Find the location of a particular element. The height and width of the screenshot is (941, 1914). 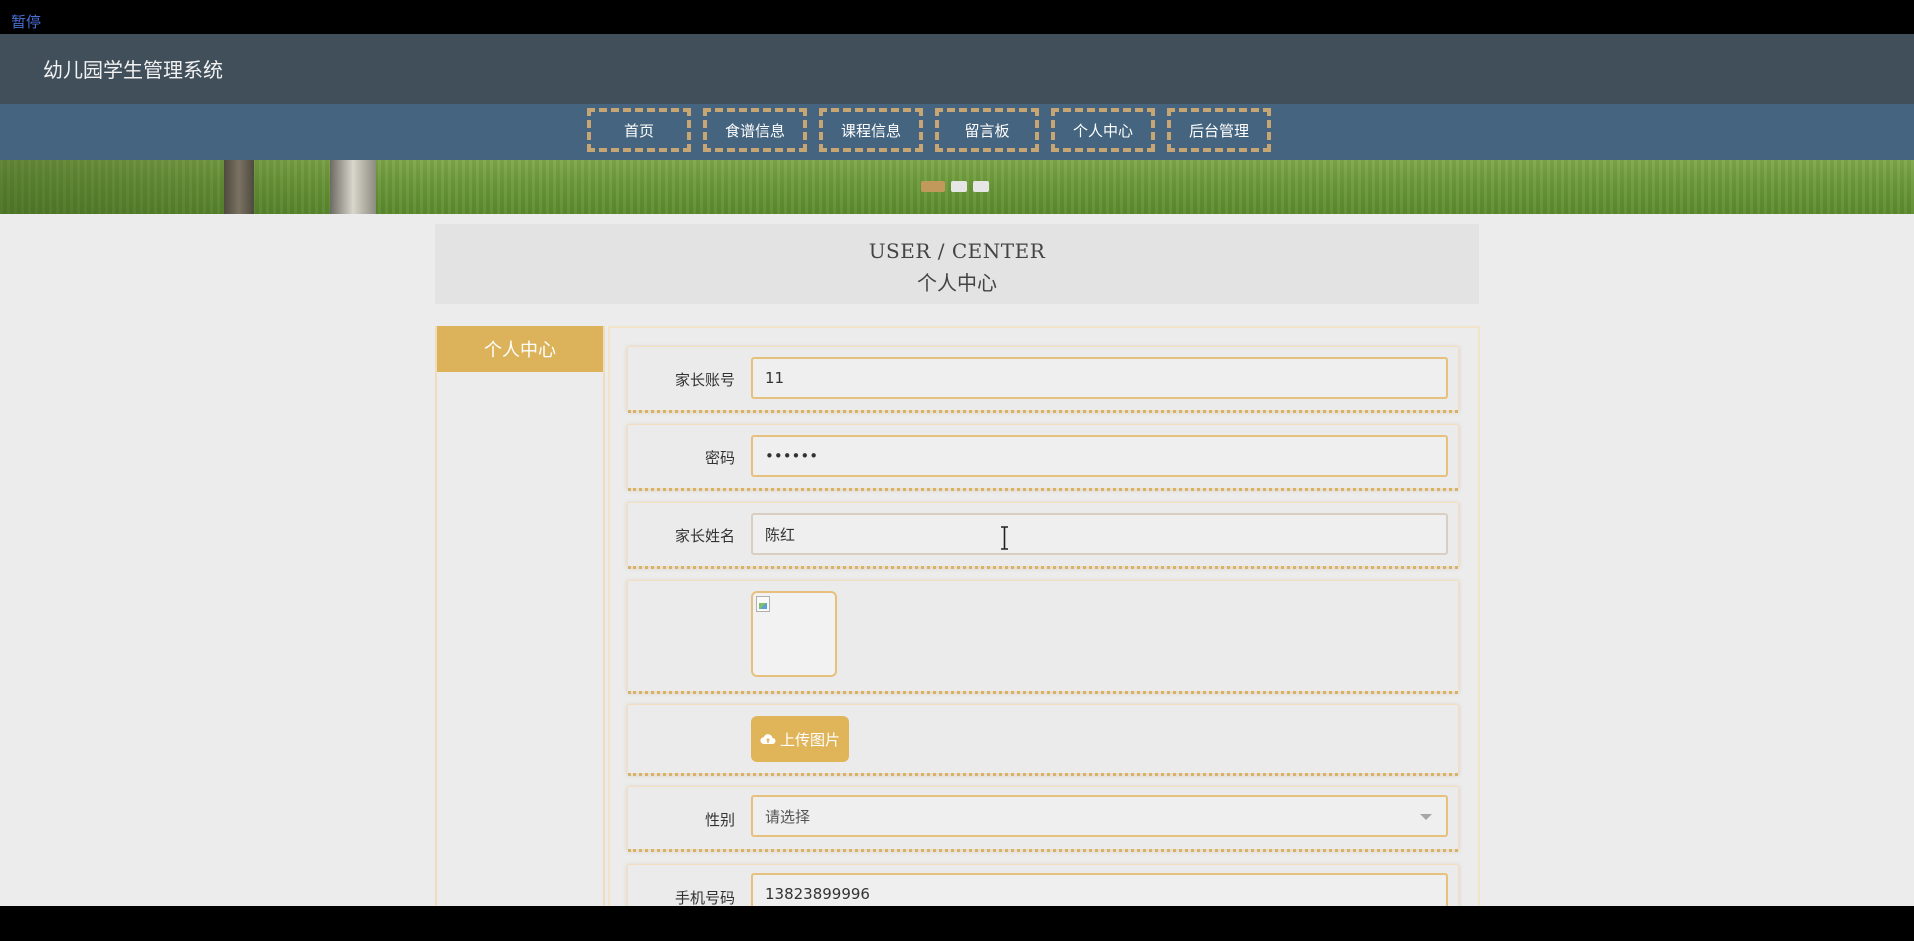

form-row-parent-name: 家长姓名 is located at coordinates (1043, 535).